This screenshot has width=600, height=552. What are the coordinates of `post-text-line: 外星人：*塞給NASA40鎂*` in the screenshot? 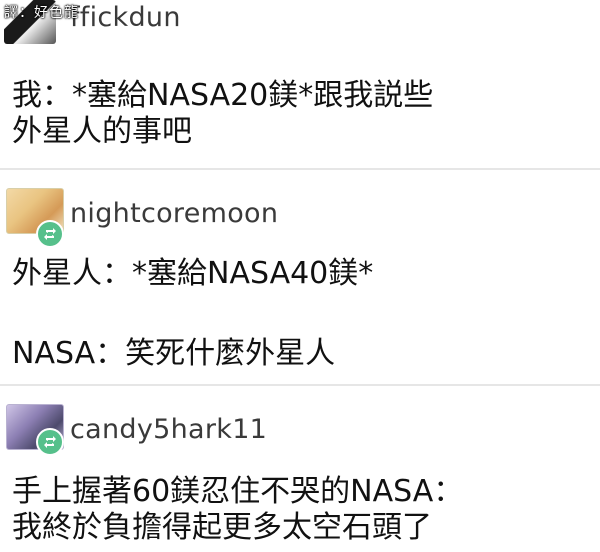 It's located at (193, 273).